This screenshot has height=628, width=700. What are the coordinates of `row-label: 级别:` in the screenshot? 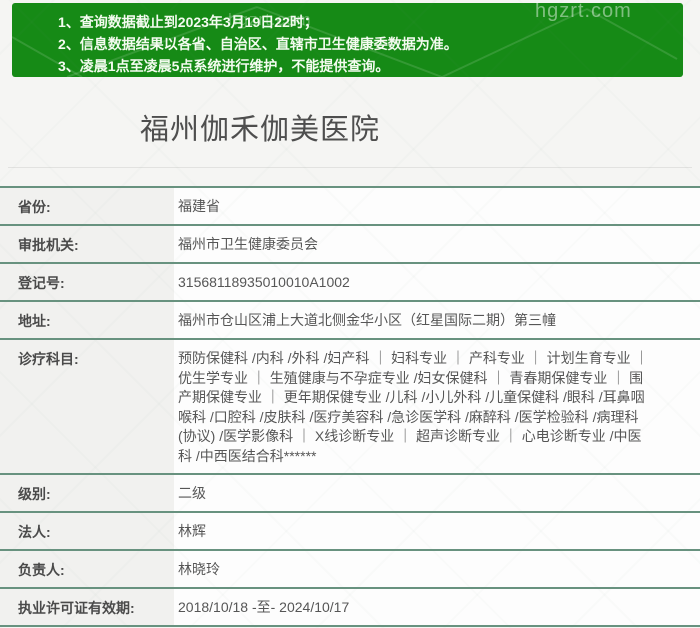 It's located at (87, 493).